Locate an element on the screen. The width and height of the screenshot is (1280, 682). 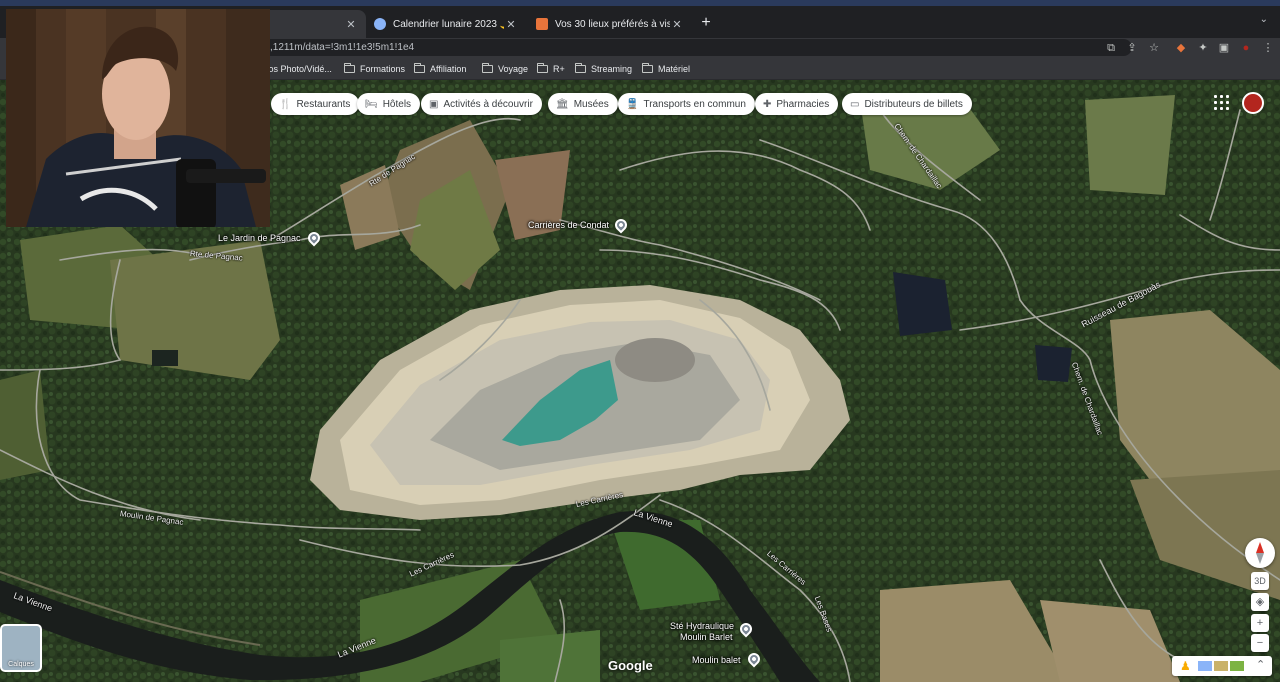
view-3d-button: 3D is located at coordinates (1260, 581).